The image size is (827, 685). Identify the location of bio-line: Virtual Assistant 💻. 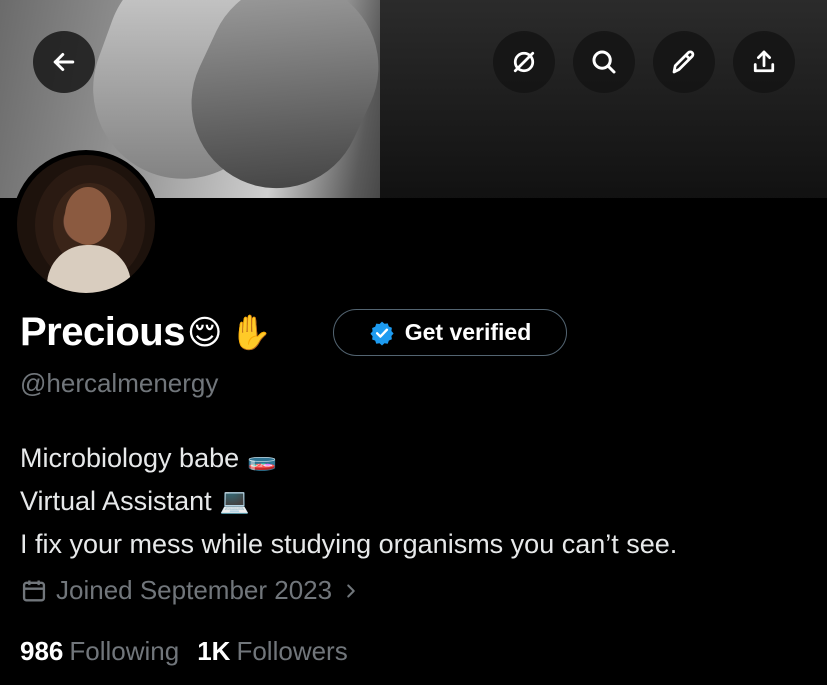
(348, 501).